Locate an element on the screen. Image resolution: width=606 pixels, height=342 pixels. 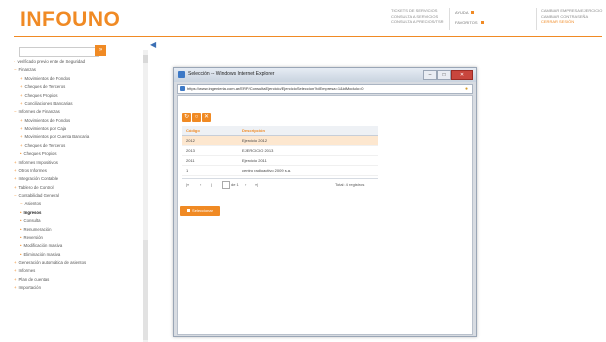
sidebar-item: + Tablero de Control is located at coordinates (77, 188).